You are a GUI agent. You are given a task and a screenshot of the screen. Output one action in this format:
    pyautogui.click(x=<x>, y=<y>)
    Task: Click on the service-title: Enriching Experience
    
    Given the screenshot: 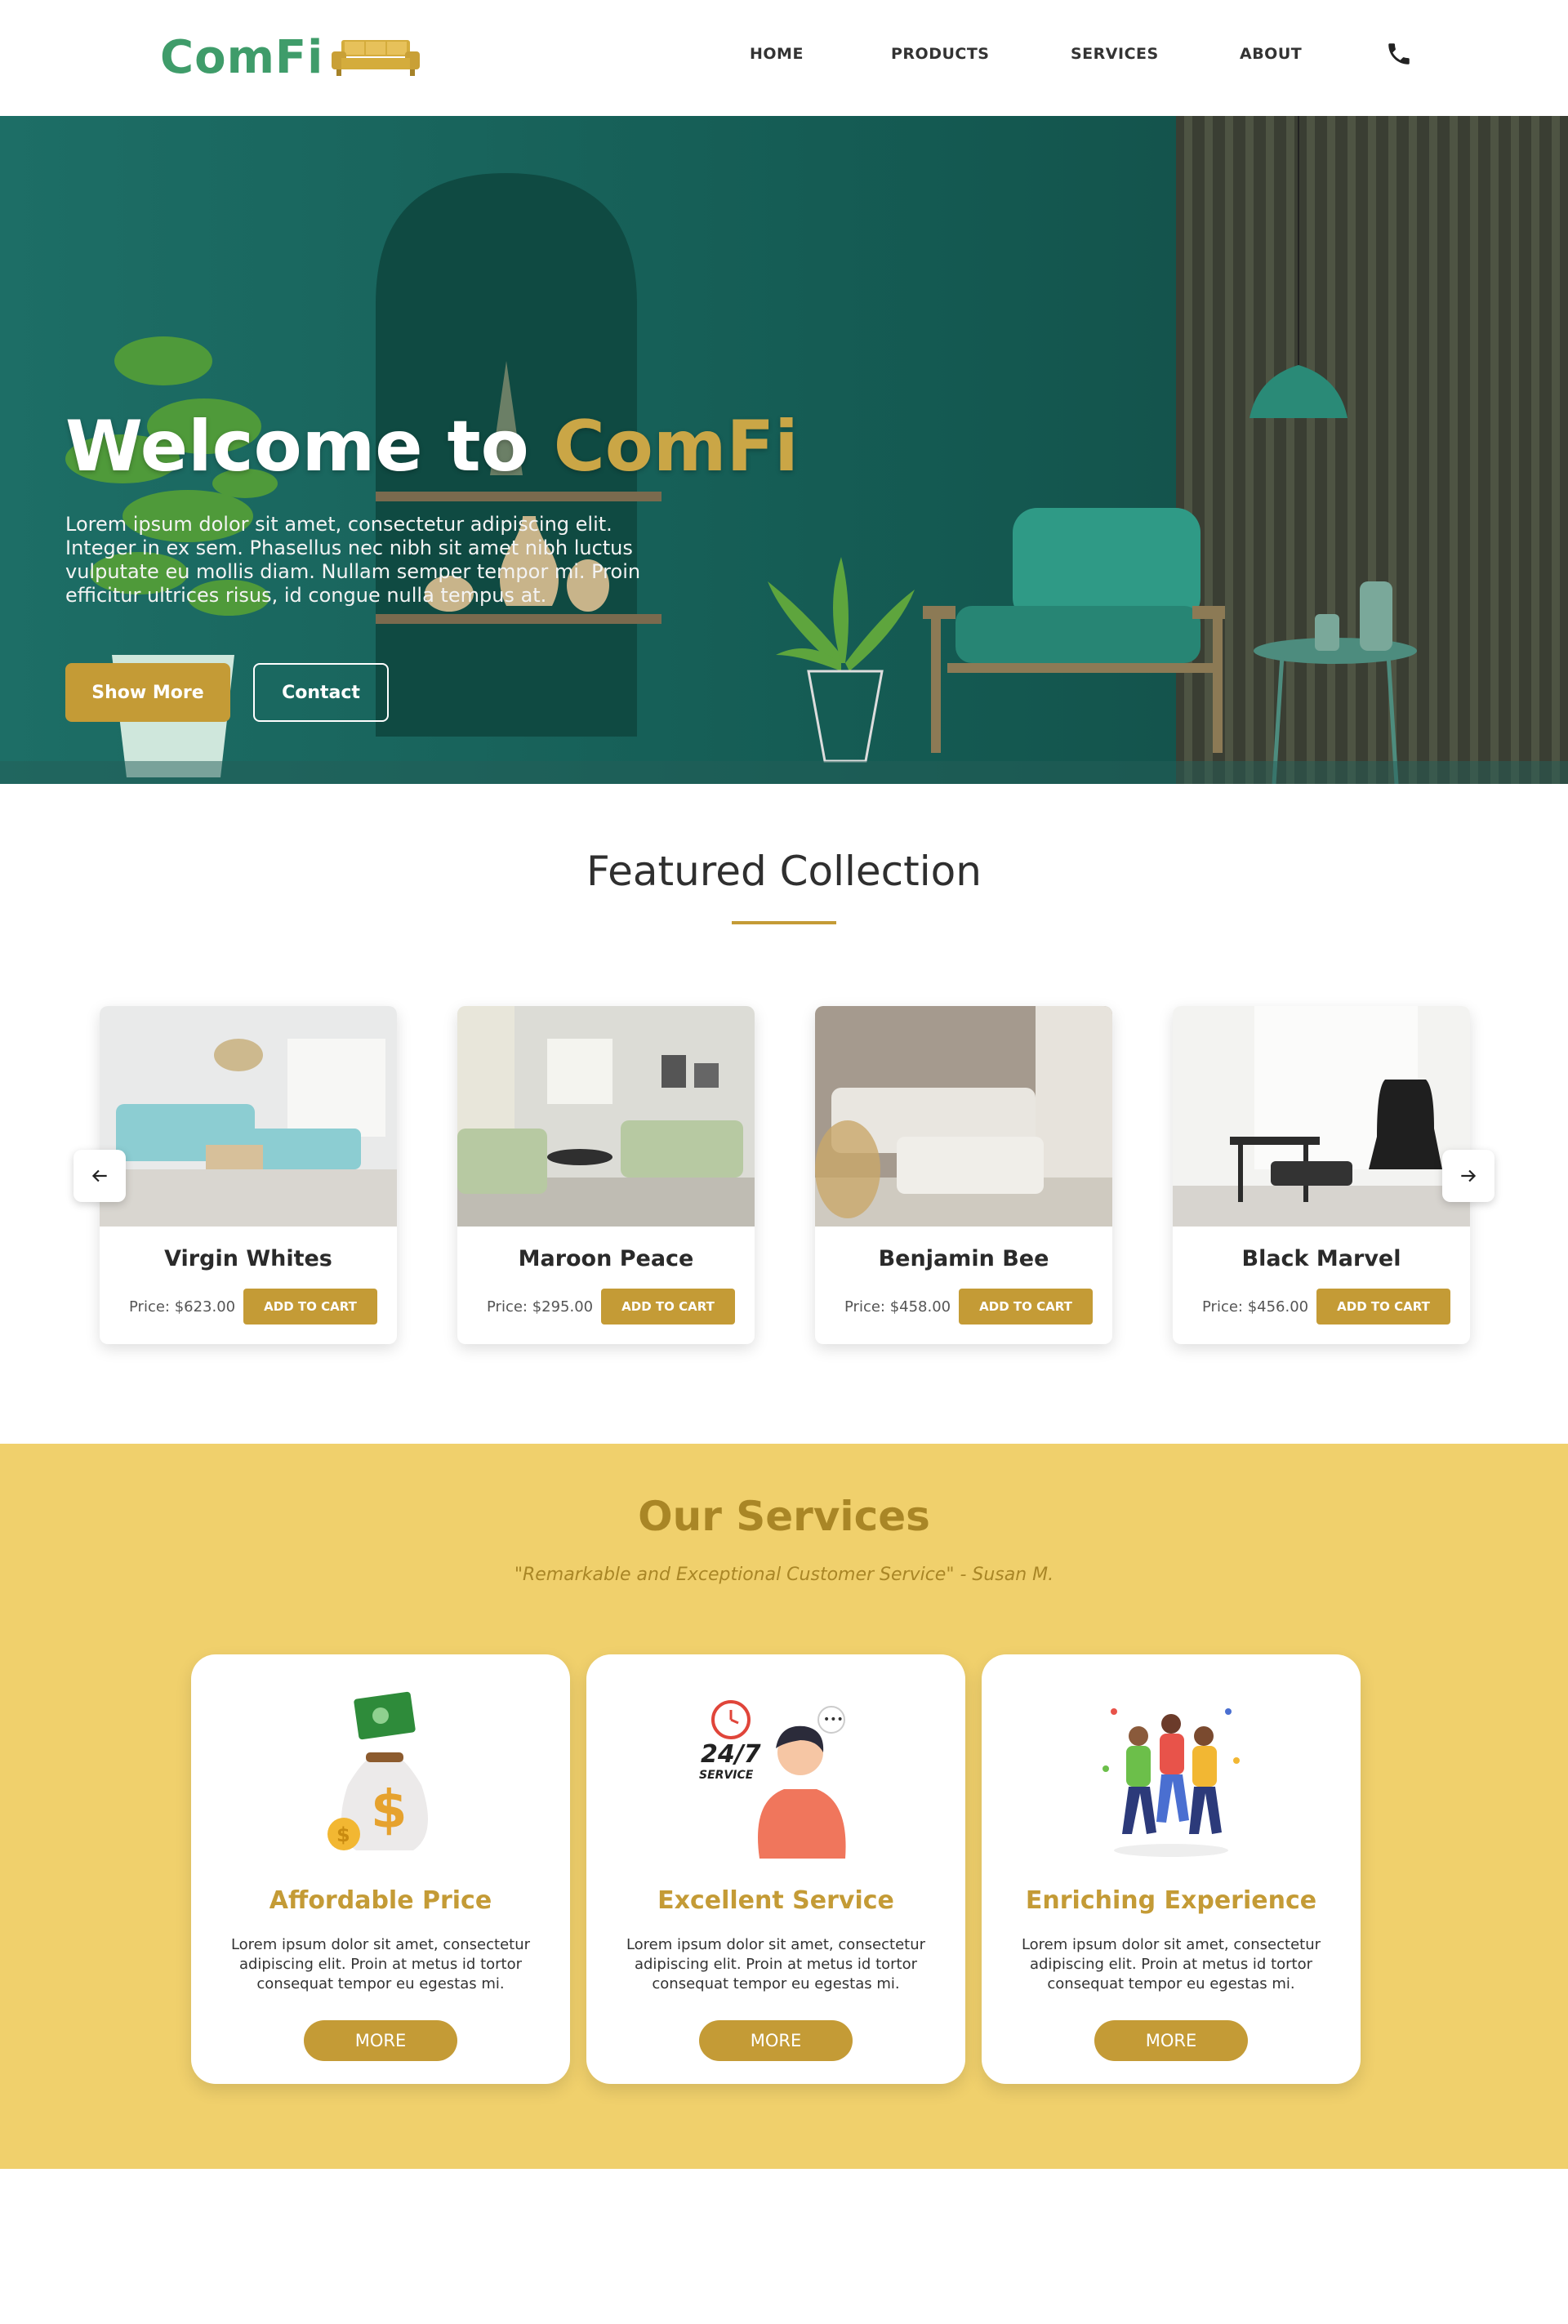 What is the action you would take?
    pyautogui.click(x=1171, y=1900)
    